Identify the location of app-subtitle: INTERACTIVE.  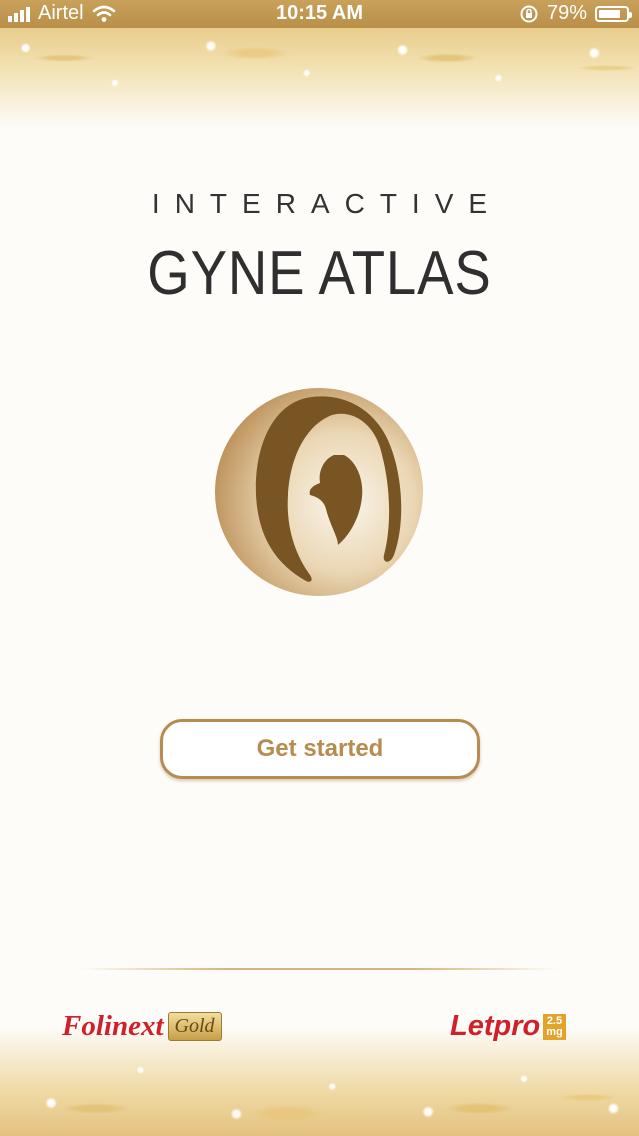
(327, 203).